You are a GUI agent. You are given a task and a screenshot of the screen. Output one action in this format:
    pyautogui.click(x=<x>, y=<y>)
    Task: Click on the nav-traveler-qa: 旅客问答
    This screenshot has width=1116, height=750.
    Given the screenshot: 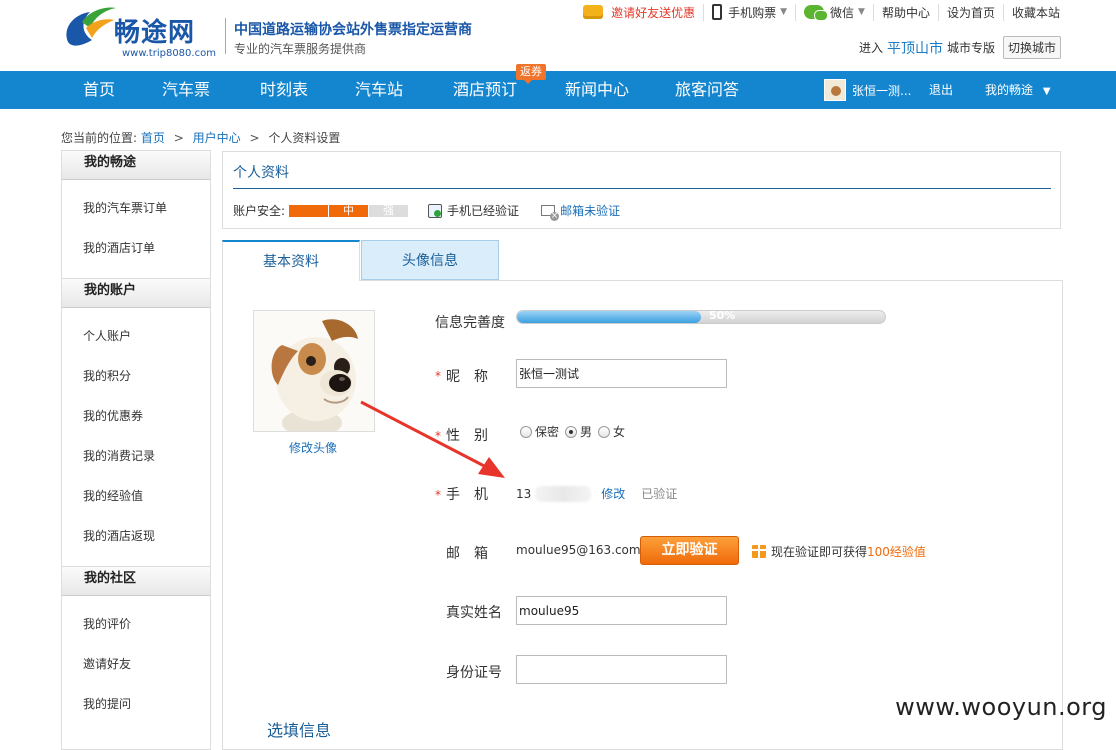 What is the action you would take?
    pyautogui.click(x=707, y=90)
    